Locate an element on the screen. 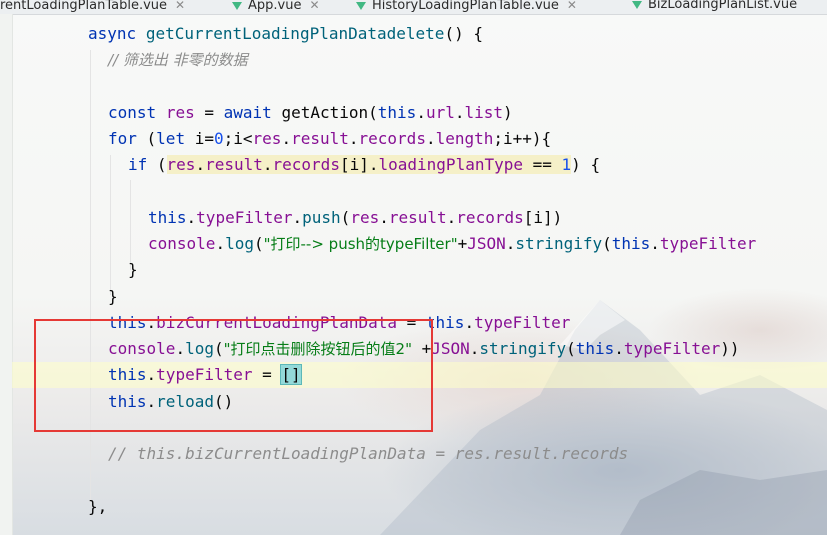  code-line-2: // 筛选出 非零的数据 is located at coordinates (178, 60).